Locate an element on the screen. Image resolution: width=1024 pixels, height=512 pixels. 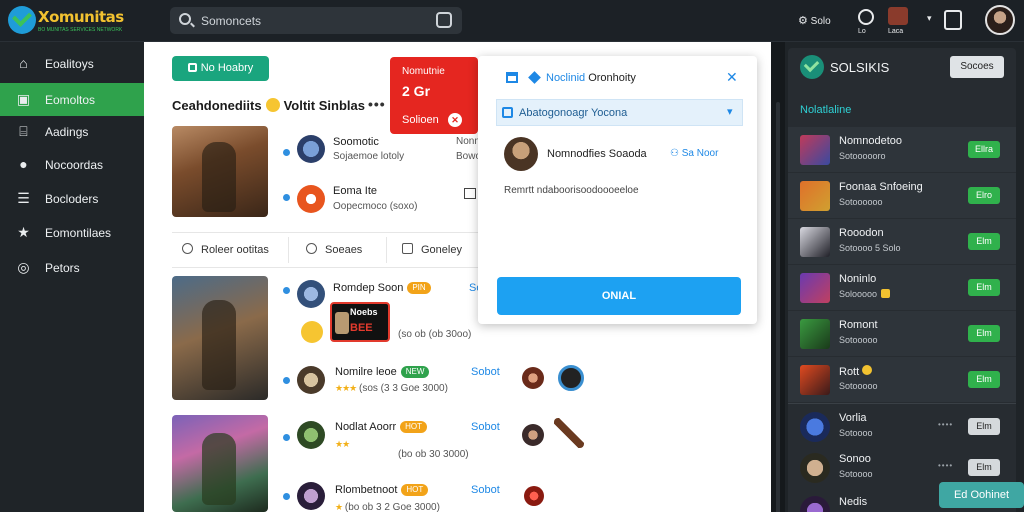
topbar-item-1-label: Solo is located at coordinates (820, 21).